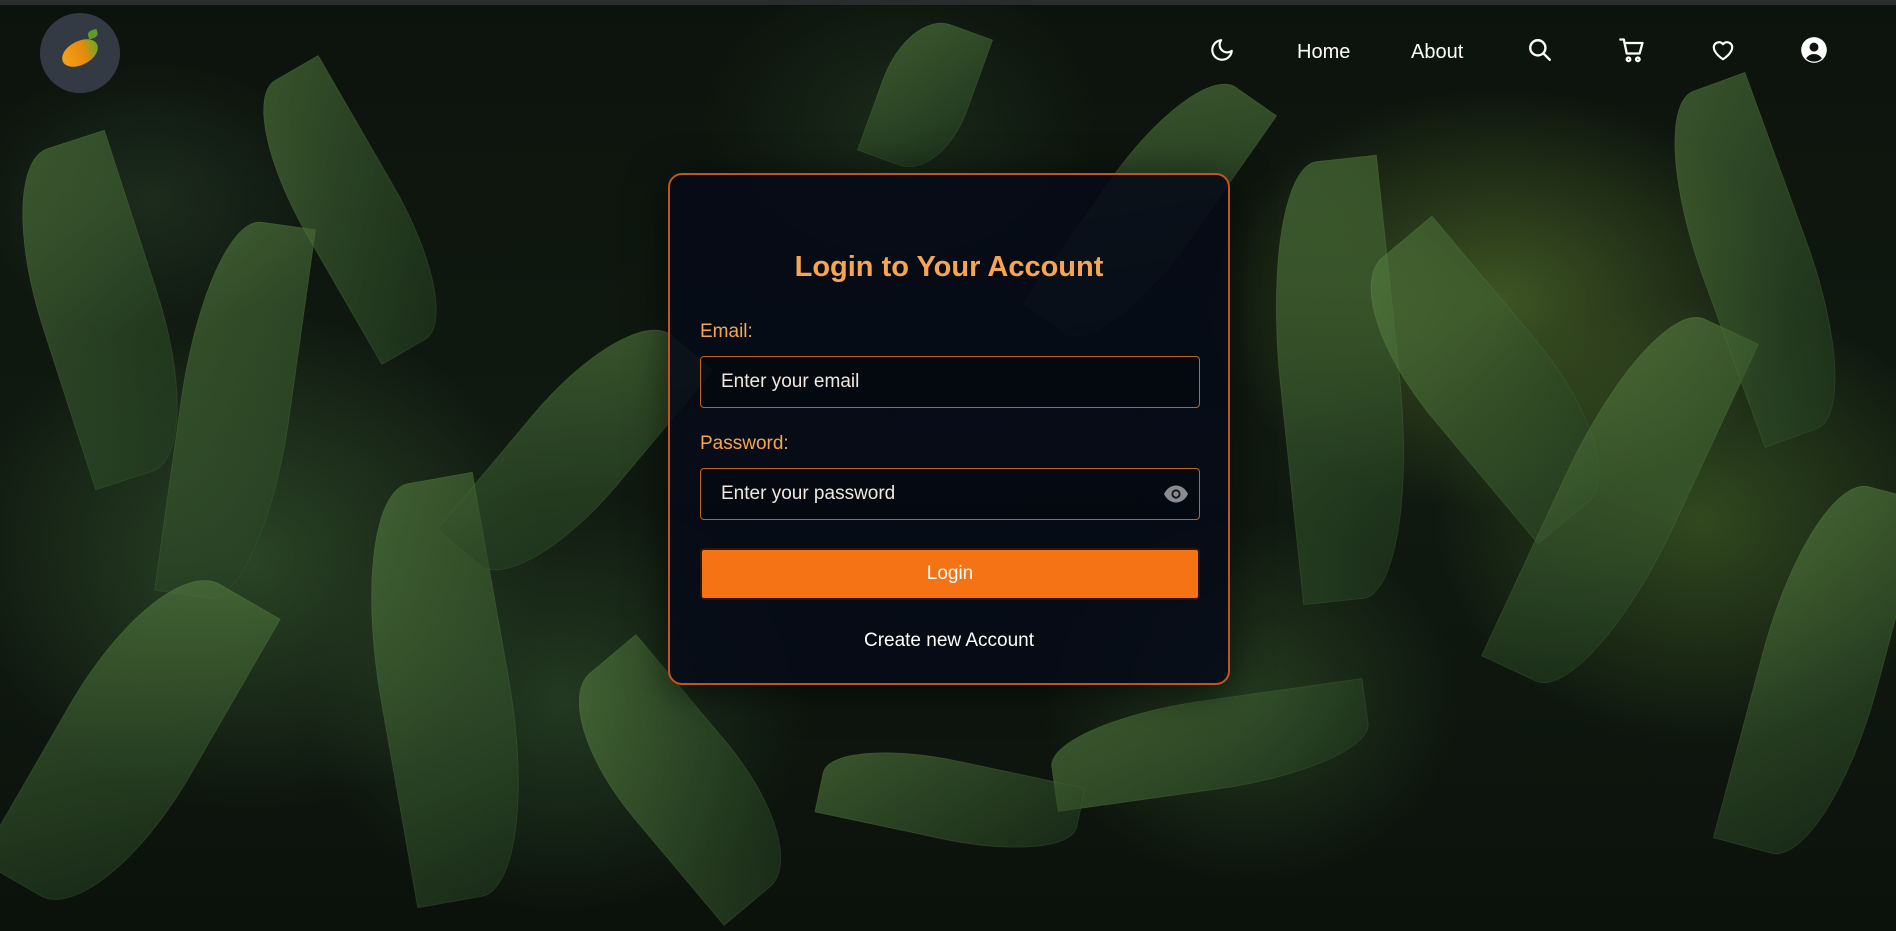 The width and height of the screenshot is (1896, 931). I want to click on mango-logo-icon, so click(80, 53).